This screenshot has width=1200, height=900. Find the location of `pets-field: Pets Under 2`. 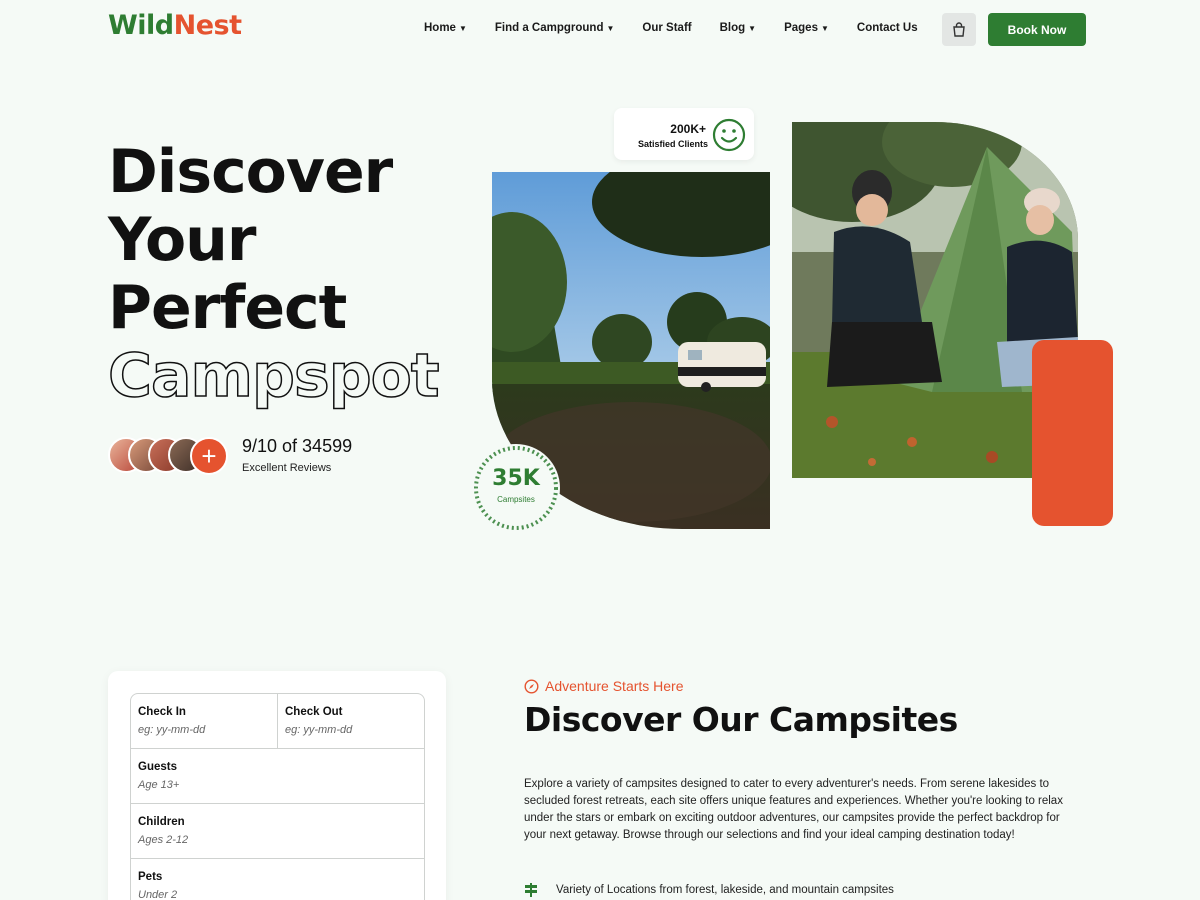

pets-field: Pets Under 2 is located at coordinates (277, 879).